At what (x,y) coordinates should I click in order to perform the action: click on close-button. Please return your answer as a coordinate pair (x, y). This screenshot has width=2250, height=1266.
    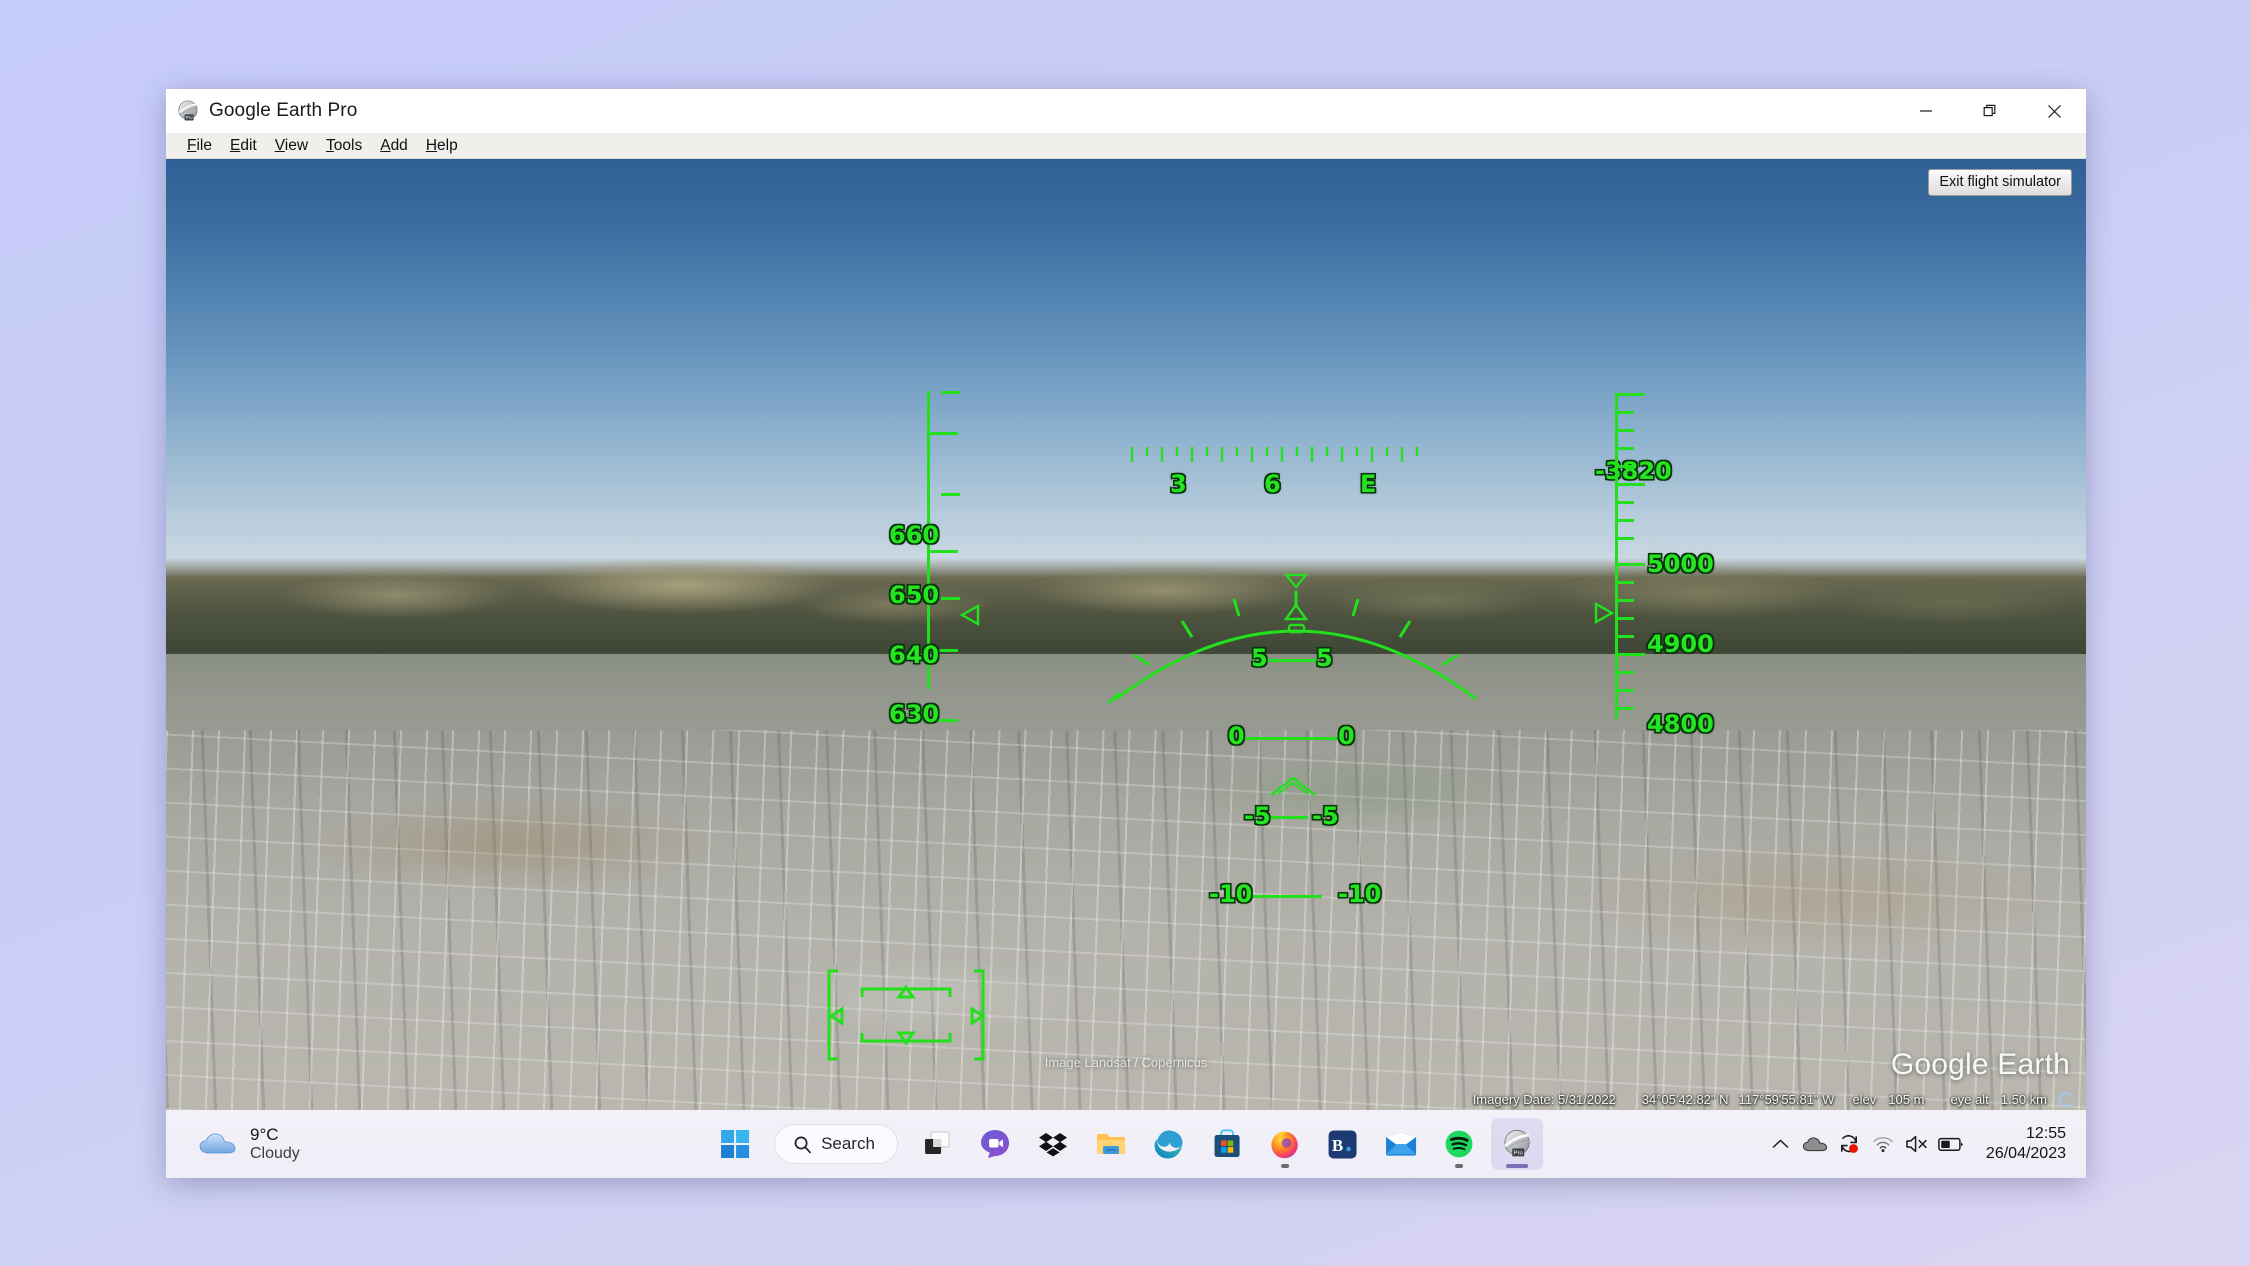
    Looking at the image, I should click on (2054, 111).